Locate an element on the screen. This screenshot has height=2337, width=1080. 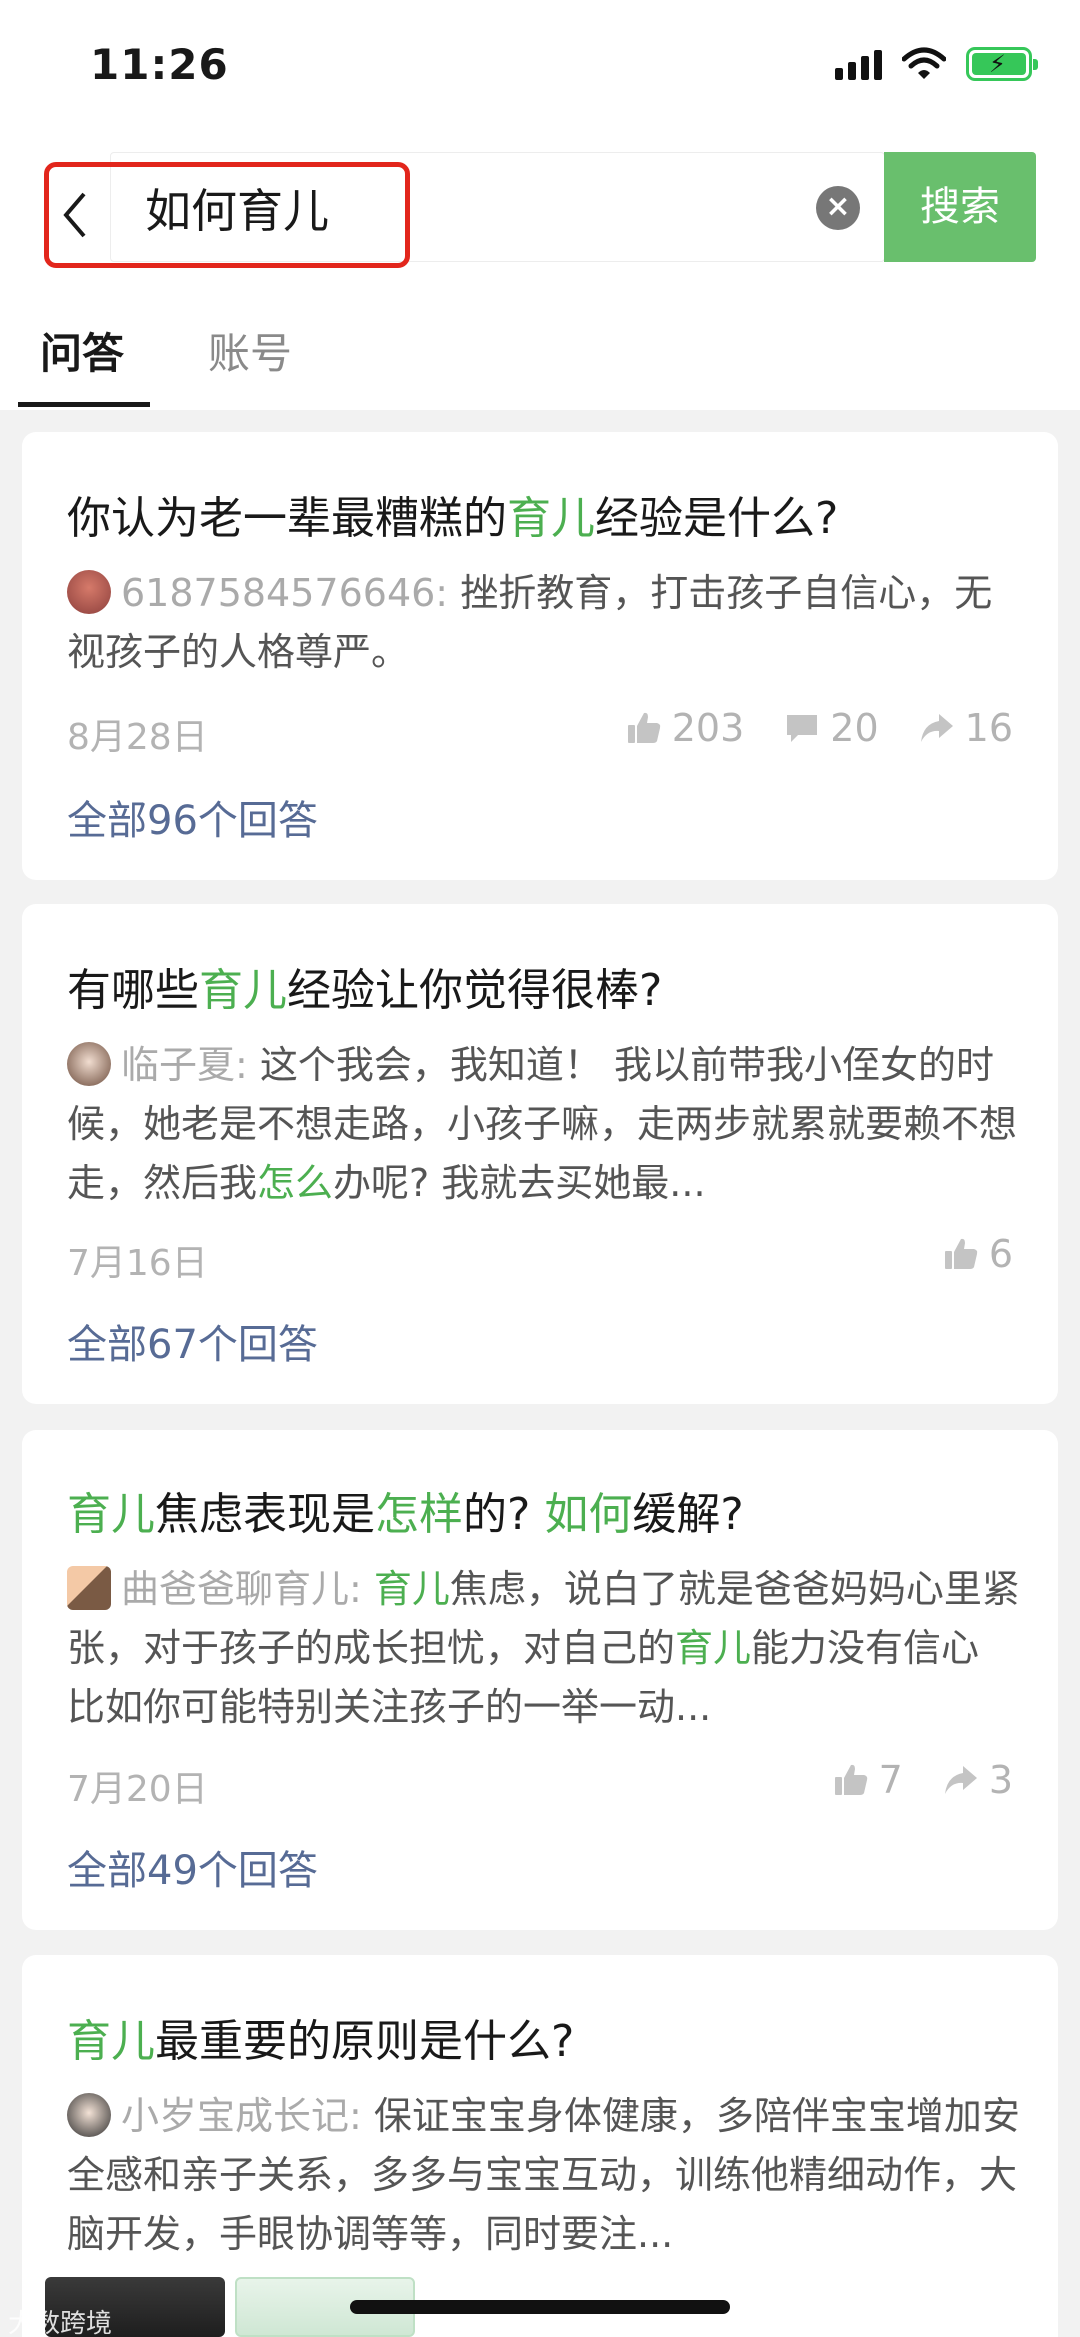
search-query-text: 如何育儿 is located at coordinates (237, 211).